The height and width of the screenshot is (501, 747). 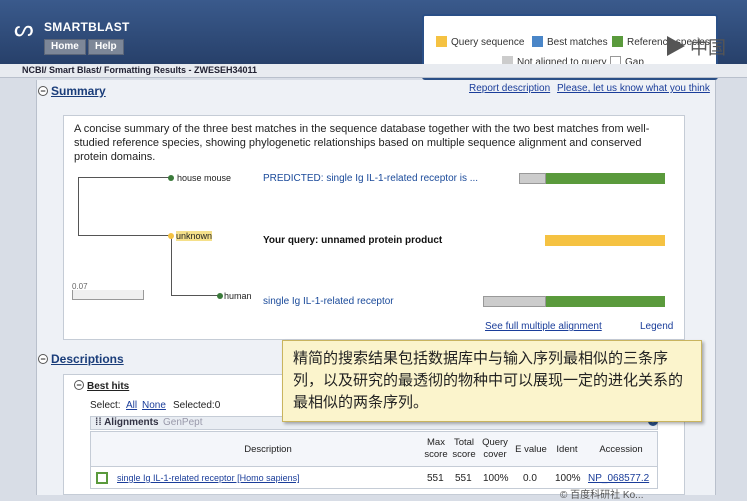 I want to click on genpept-link: GenPept, so click(x=182, y=422).